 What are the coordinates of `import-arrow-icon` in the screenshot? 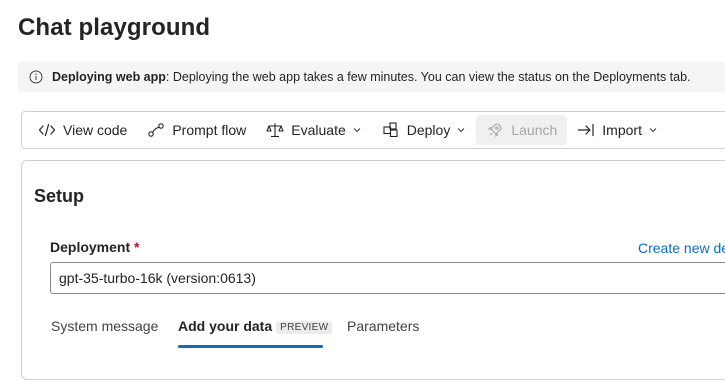 It's located at (586, 130).